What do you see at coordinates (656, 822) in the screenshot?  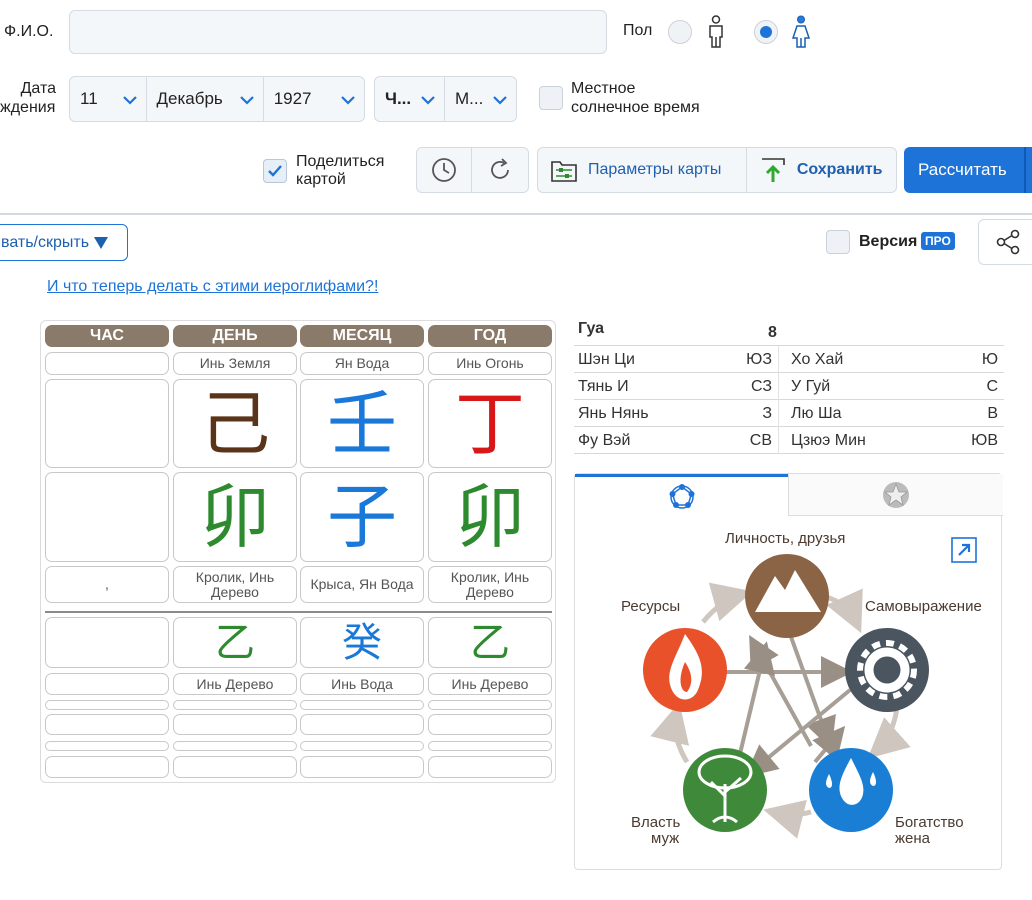 I see `label-power: Власть` at bounding box center [656, 822].